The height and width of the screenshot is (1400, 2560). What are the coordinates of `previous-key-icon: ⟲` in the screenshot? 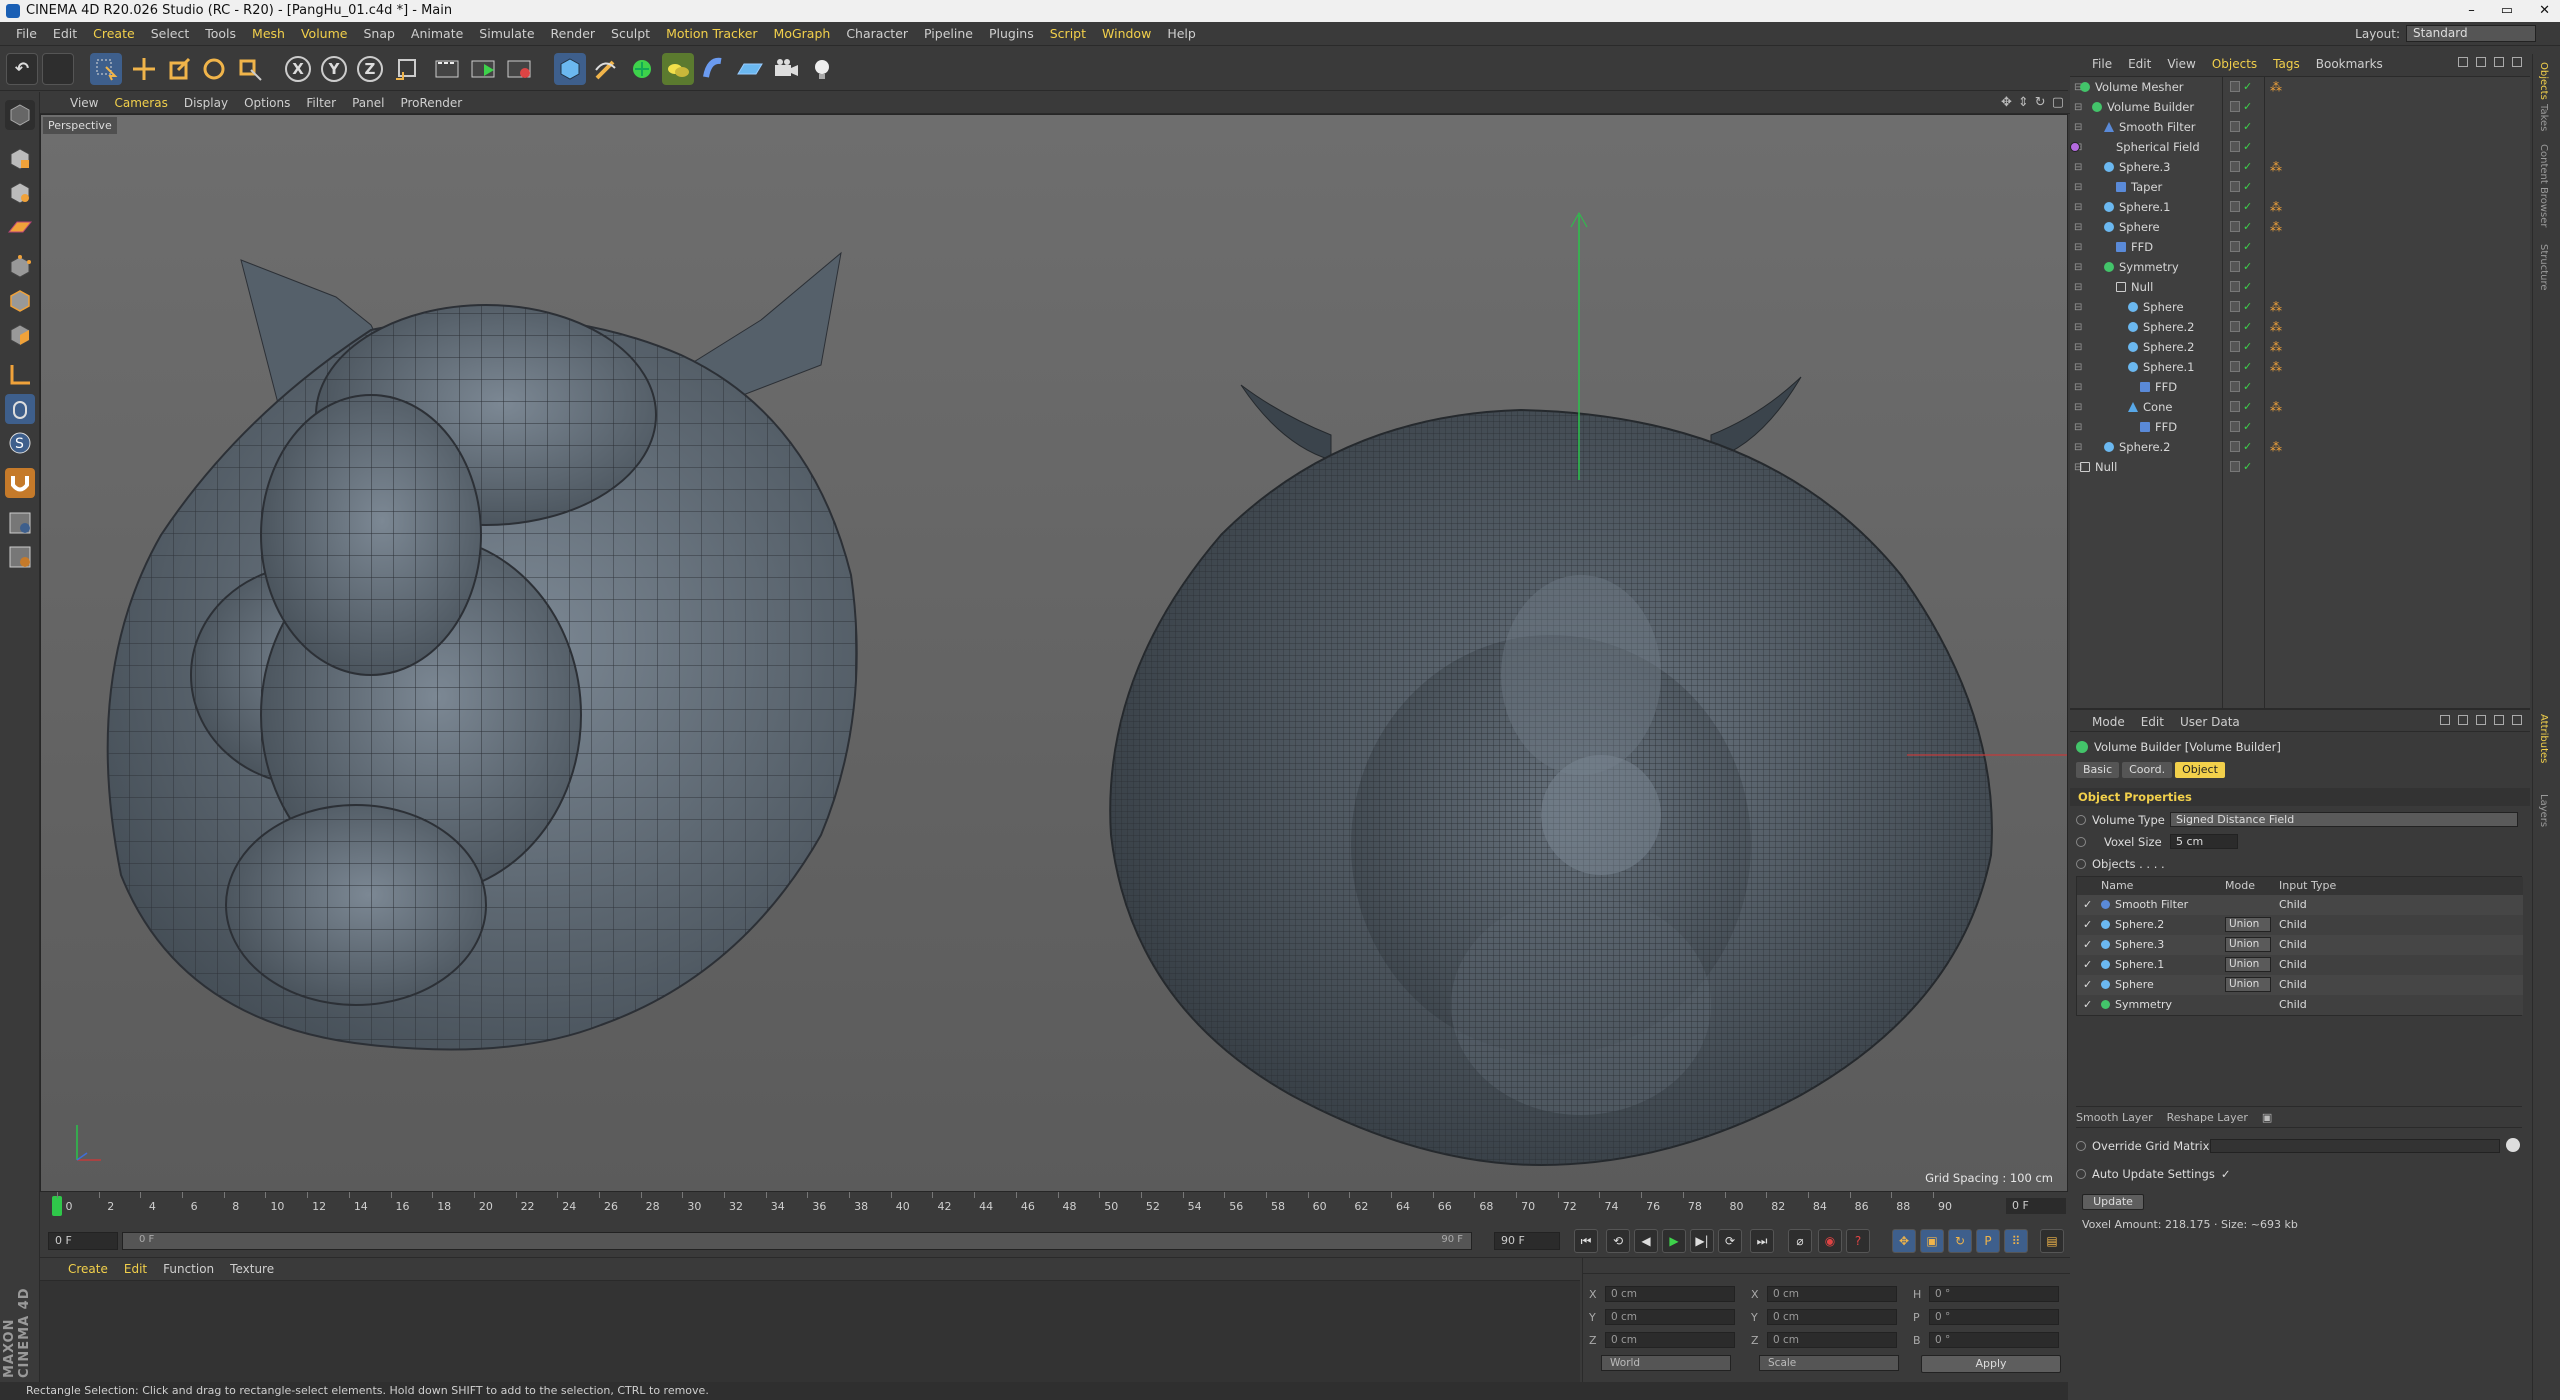 It's located at (1618, 1241).